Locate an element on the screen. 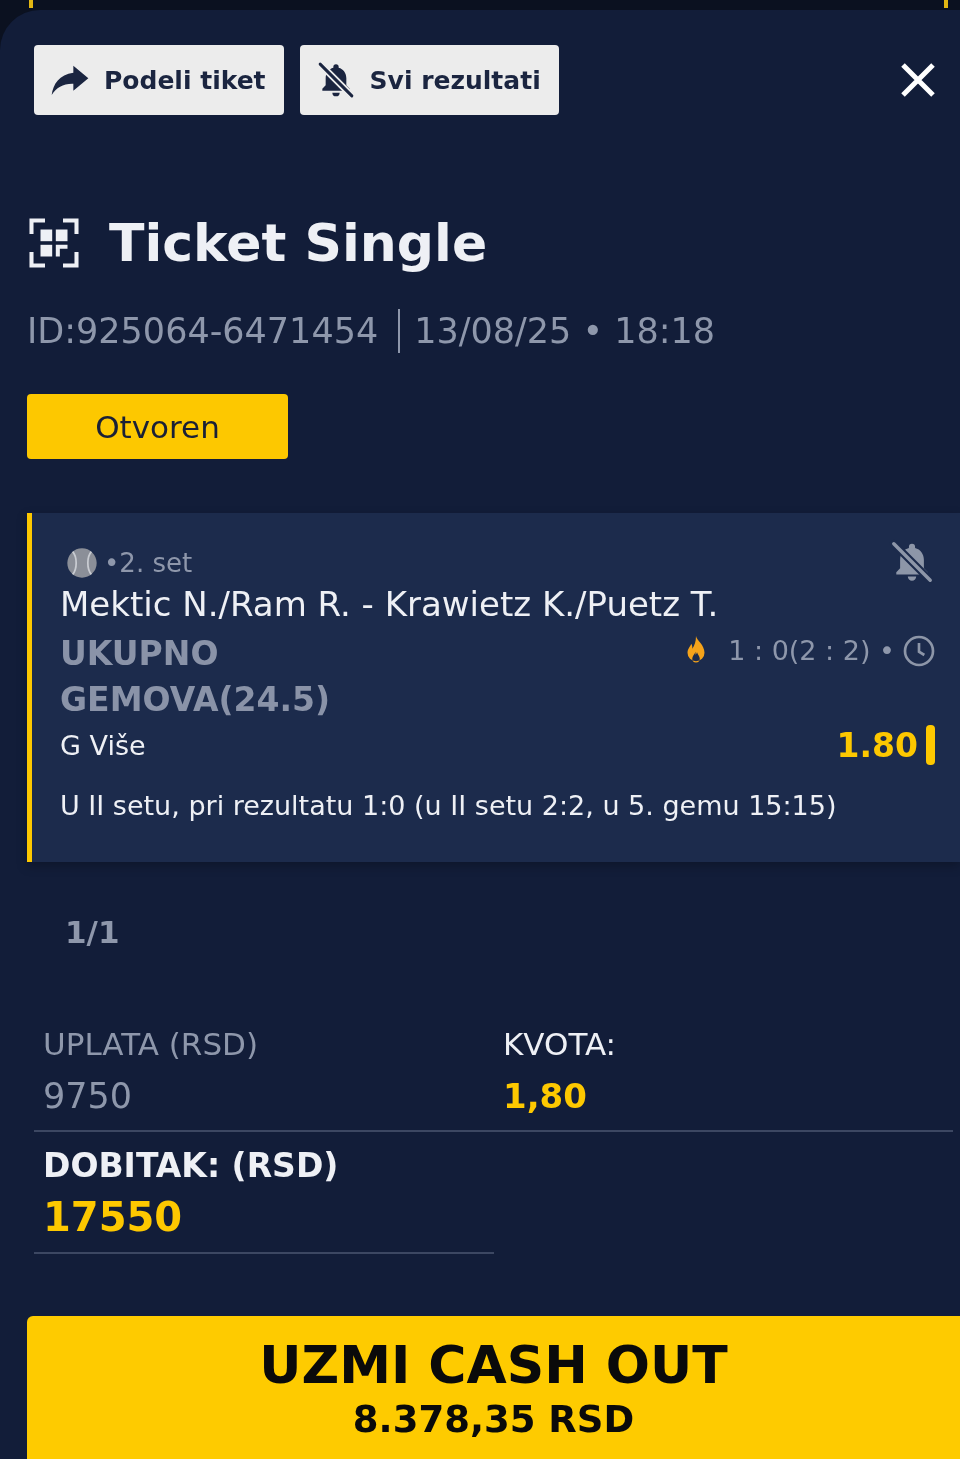 Image resolution: width=960 pixels, height=1459 pixels. odds-label: KVOTA: is located at coordinates (560, 1044).